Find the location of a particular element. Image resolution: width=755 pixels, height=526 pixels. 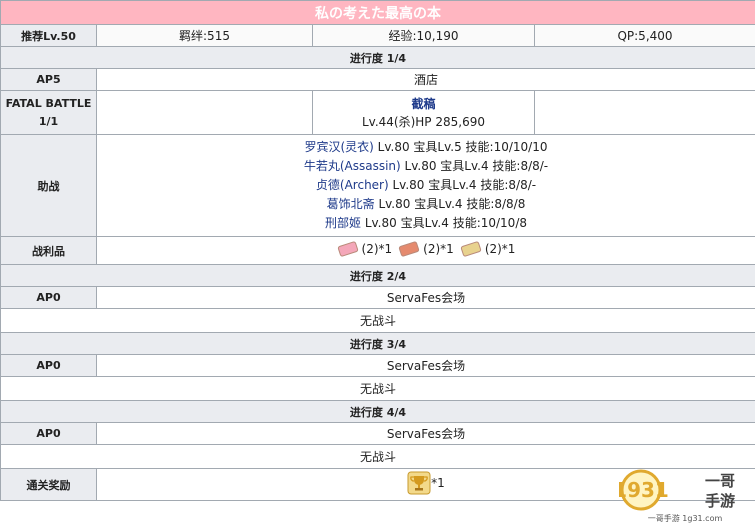

support-servant-detail: Lv.80 宝具Lv.4 技能:10/10/8 is located at coordinates (444, 223).